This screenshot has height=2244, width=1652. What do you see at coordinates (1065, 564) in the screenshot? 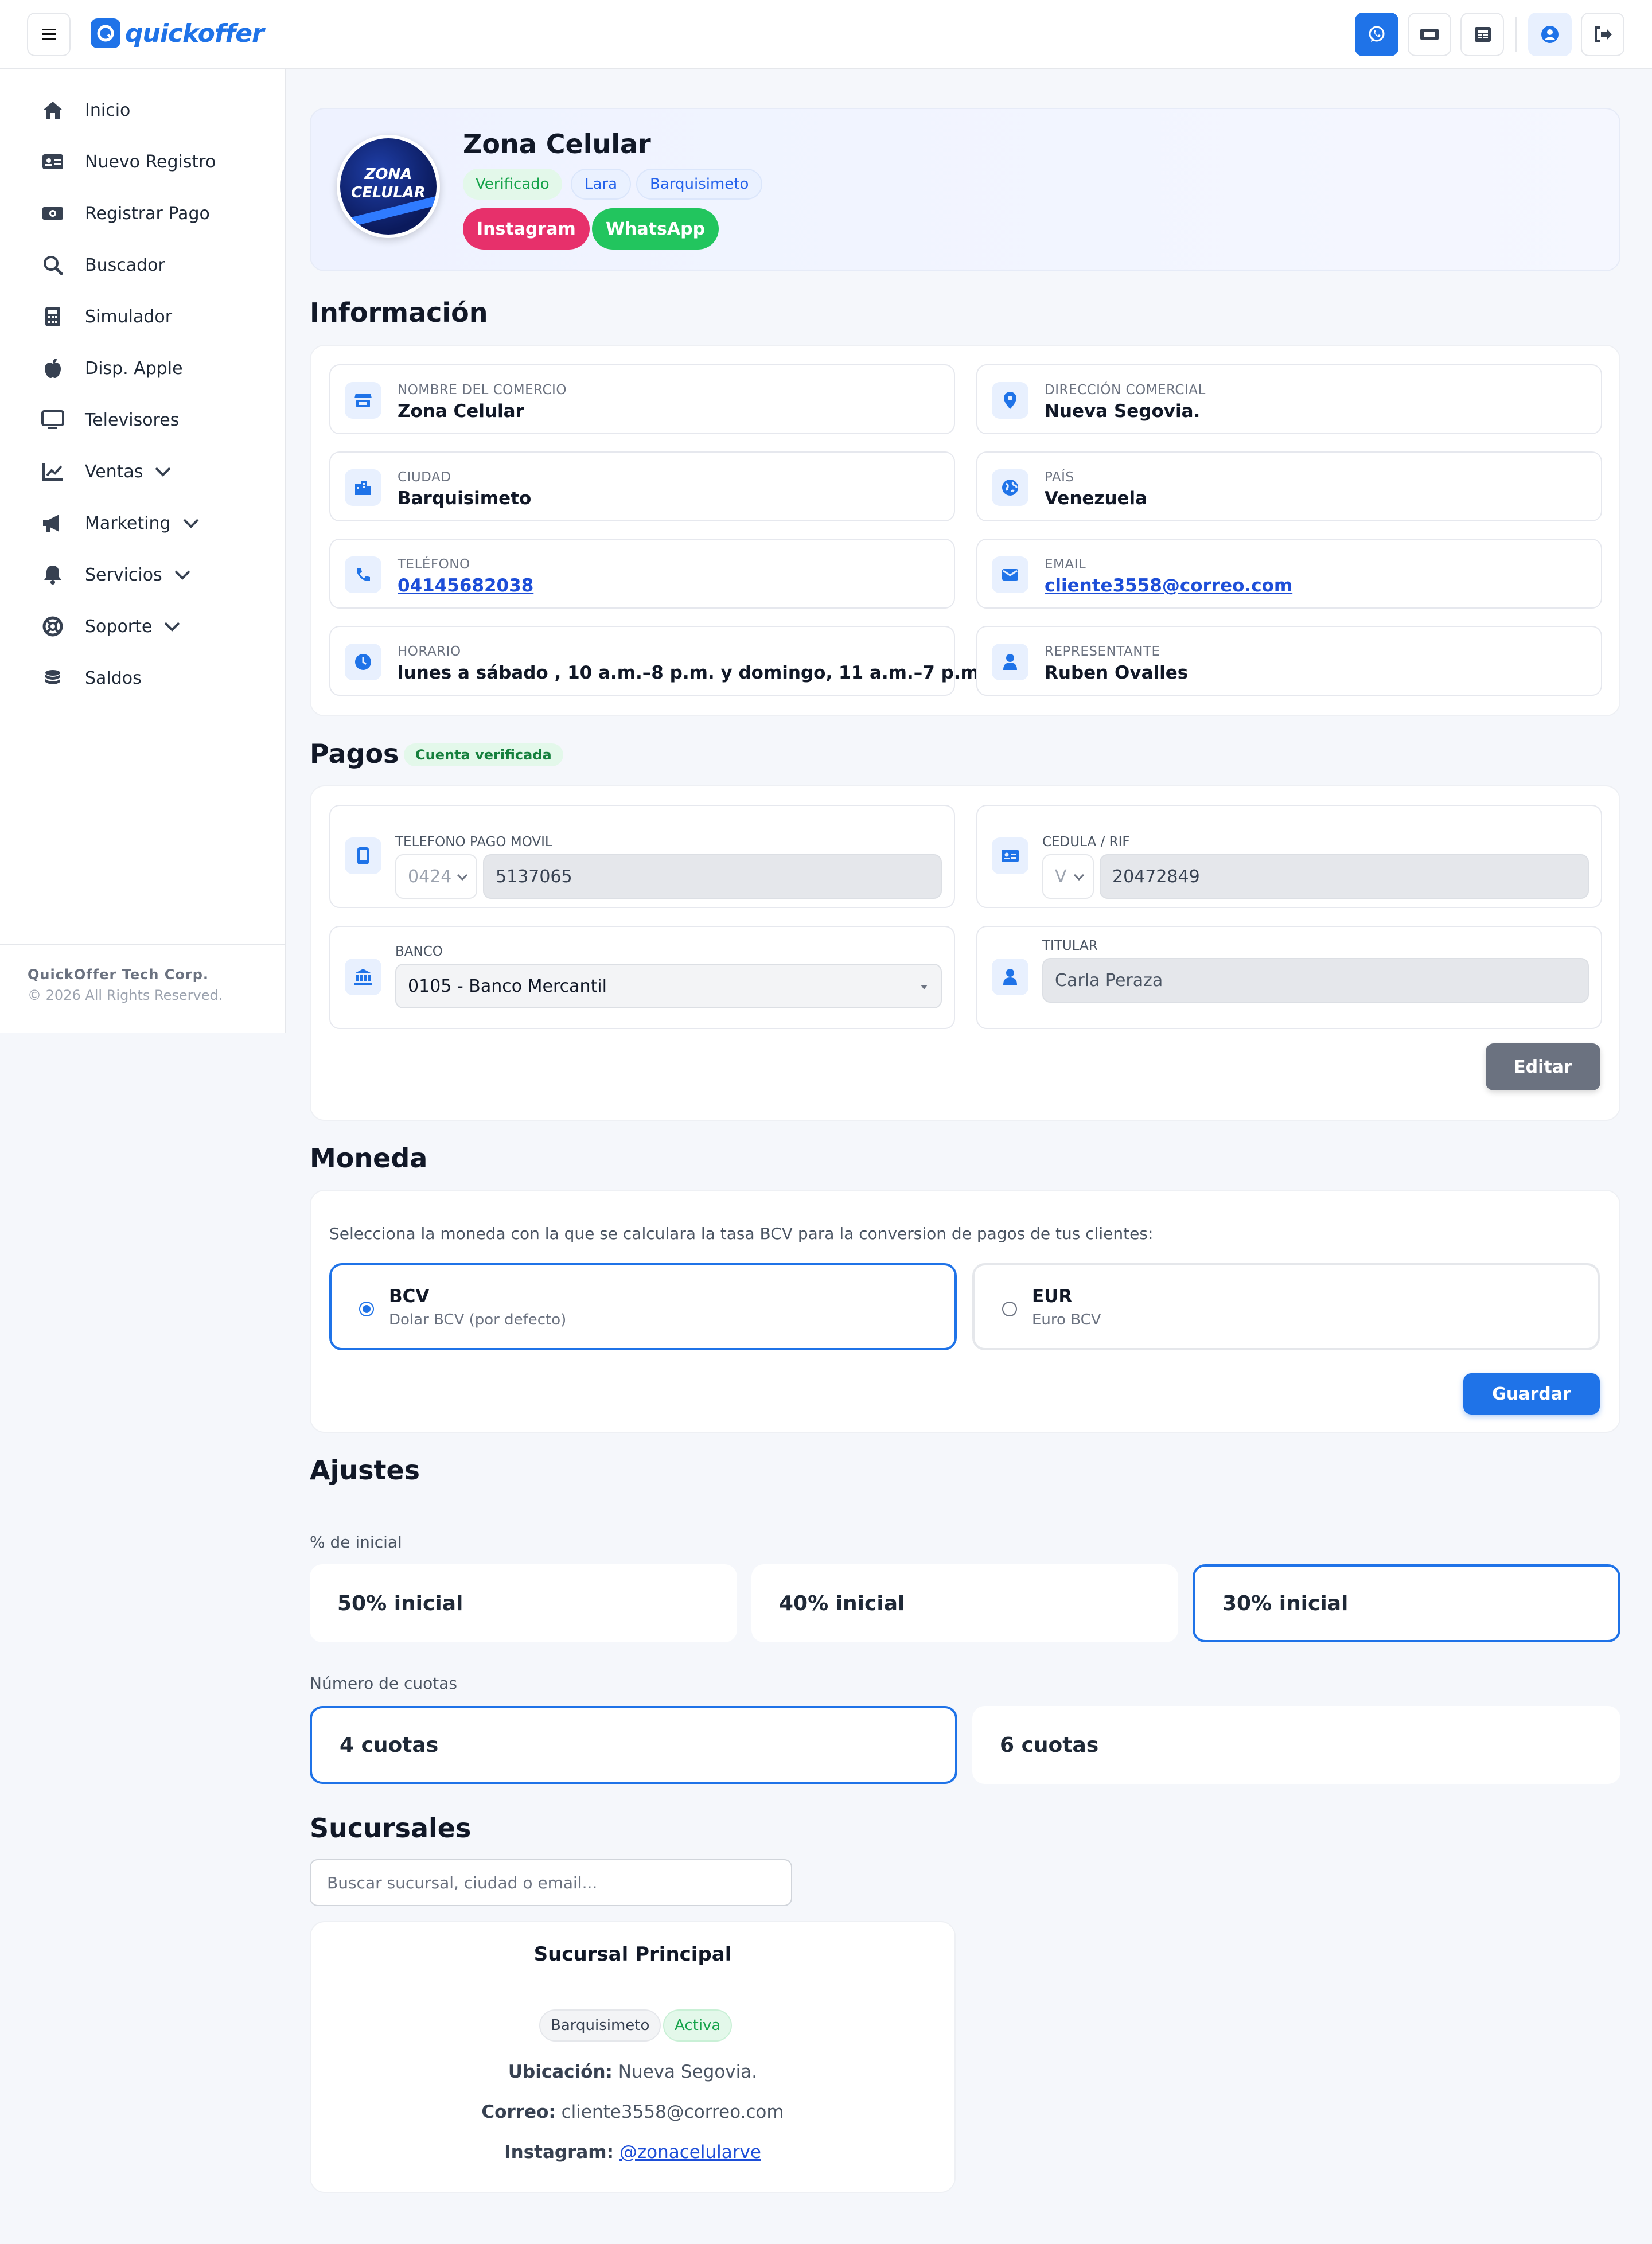
I see `field-label: EMAIL` at bounding box center [1065, 564].